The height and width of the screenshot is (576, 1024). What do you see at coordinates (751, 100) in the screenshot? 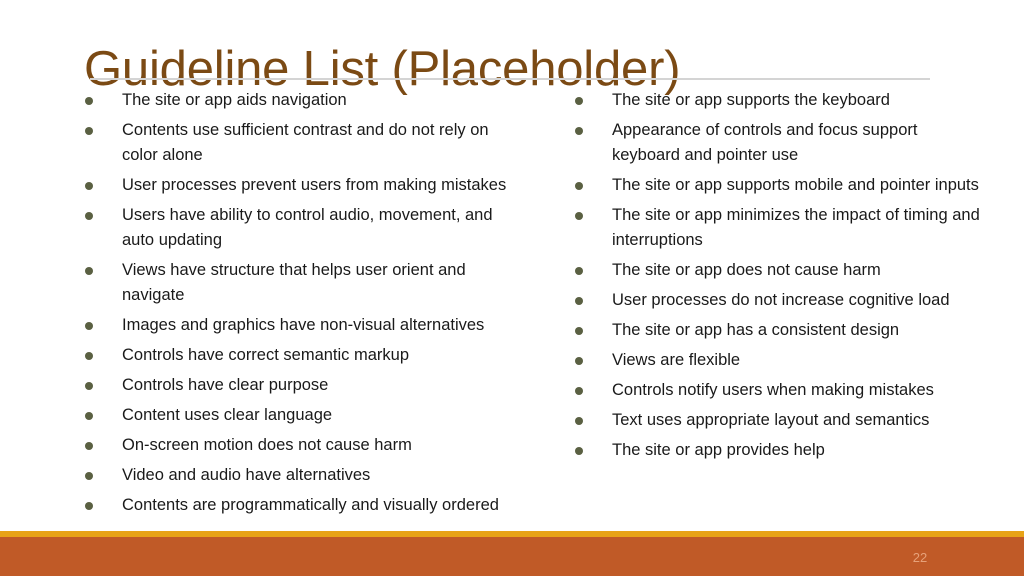
I see `list-item-label: The site or app supports the keyboard` at bounding box center [751, 100].